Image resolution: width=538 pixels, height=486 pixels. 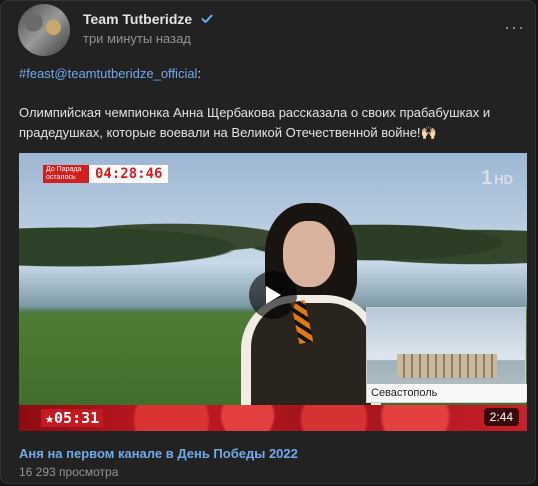 I want to click on post-time: три минуты назад, so click(x=137, y=38).